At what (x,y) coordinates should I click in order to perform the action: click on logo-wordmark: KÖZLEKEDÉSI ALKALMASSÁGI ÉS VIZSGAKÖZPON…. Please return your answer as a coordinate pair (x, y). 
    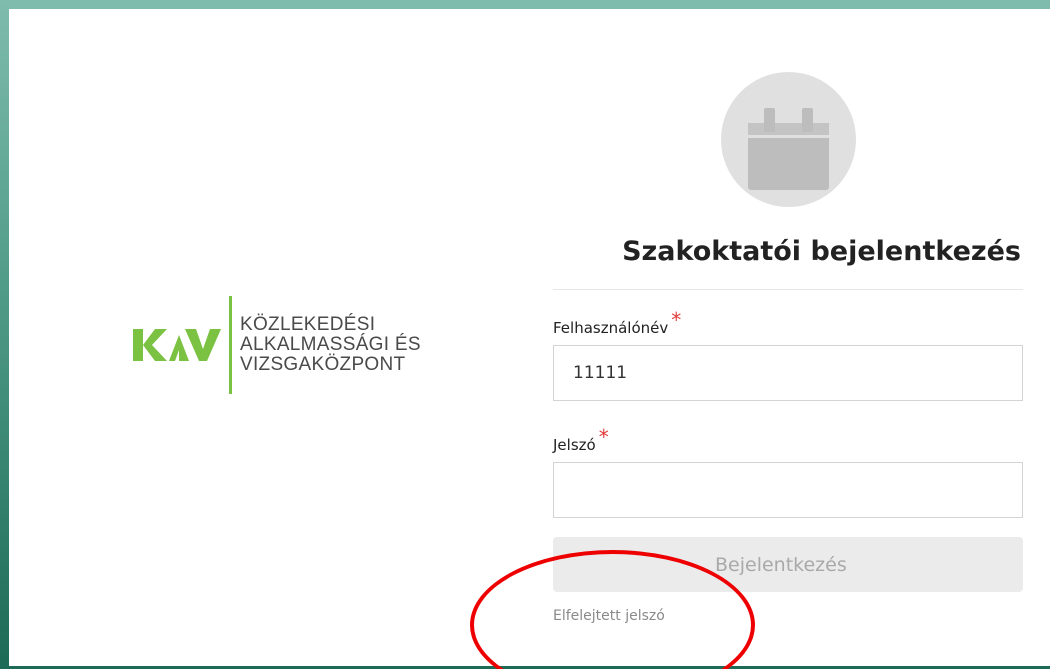
    Looking at the image, I should click on (330, 345).